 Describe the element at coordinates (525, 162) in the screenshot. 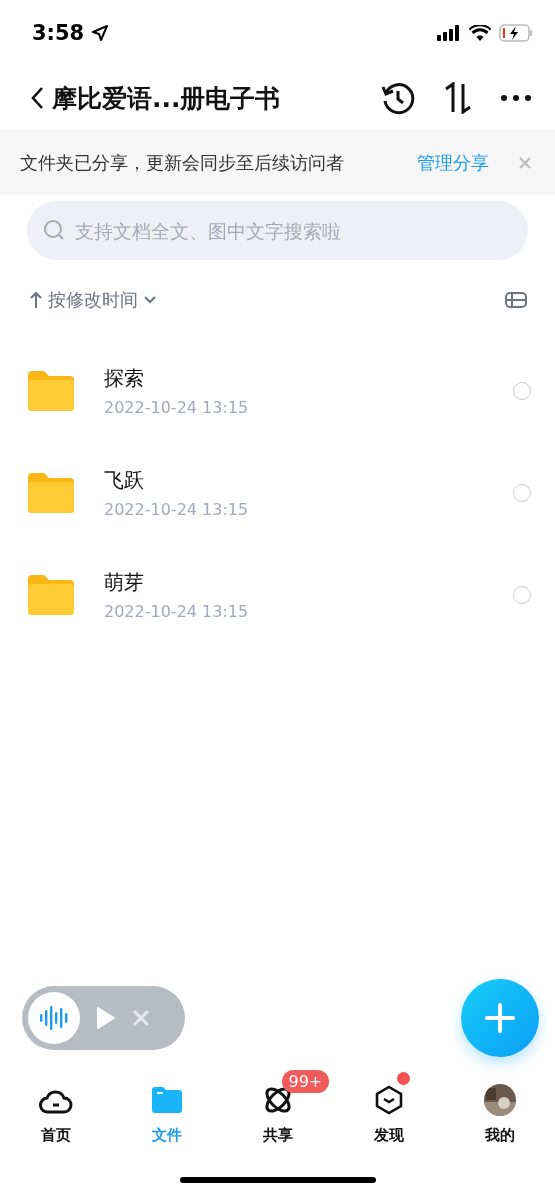

I see `close-icon` at that location.